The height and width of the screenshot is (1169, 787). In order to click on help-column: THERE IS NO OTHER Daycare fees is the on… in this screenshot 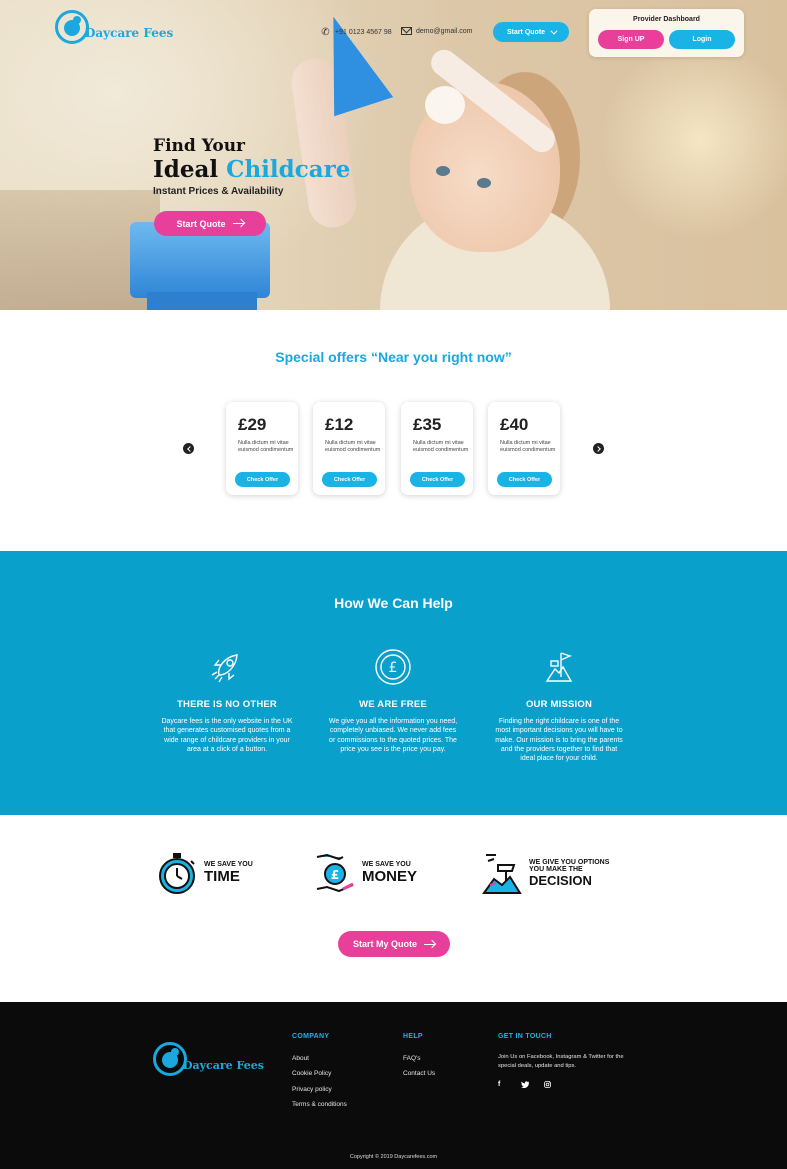, I will do `click(227, 700)`.